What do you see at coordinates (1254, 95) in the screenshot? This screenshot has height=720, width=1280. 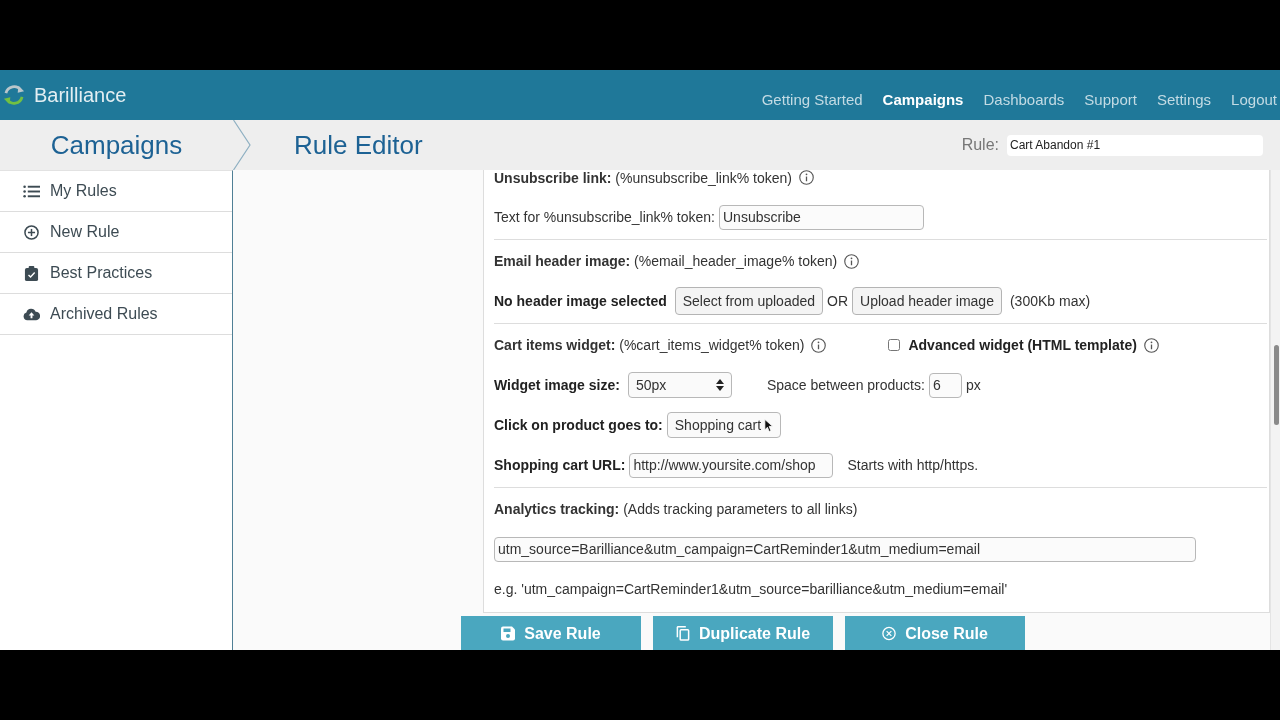 I see `nav-link: Logout` at bounding box center [1254, 95].